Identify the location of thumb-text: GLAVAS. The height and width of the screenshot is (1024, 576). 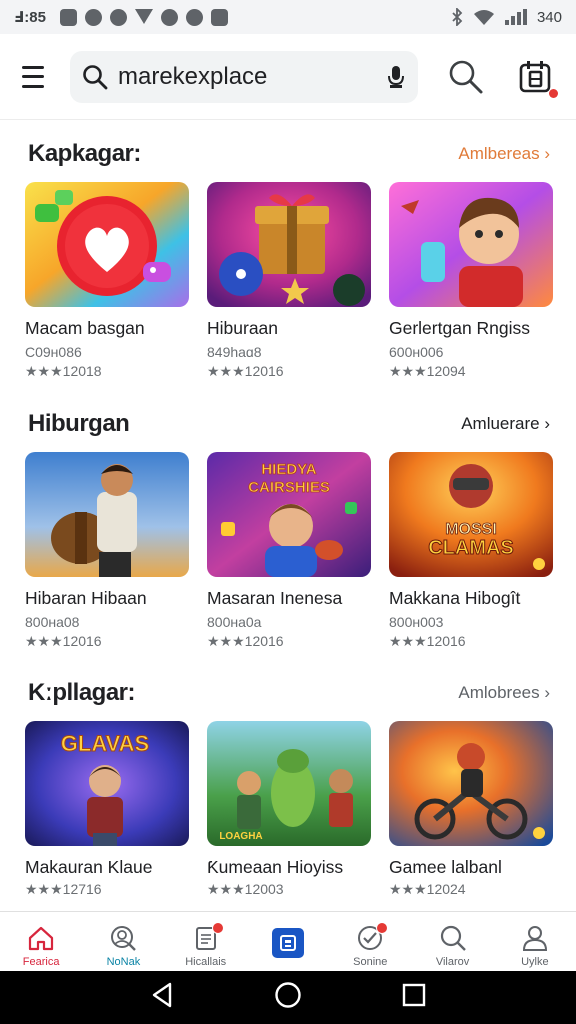
(105, 743).